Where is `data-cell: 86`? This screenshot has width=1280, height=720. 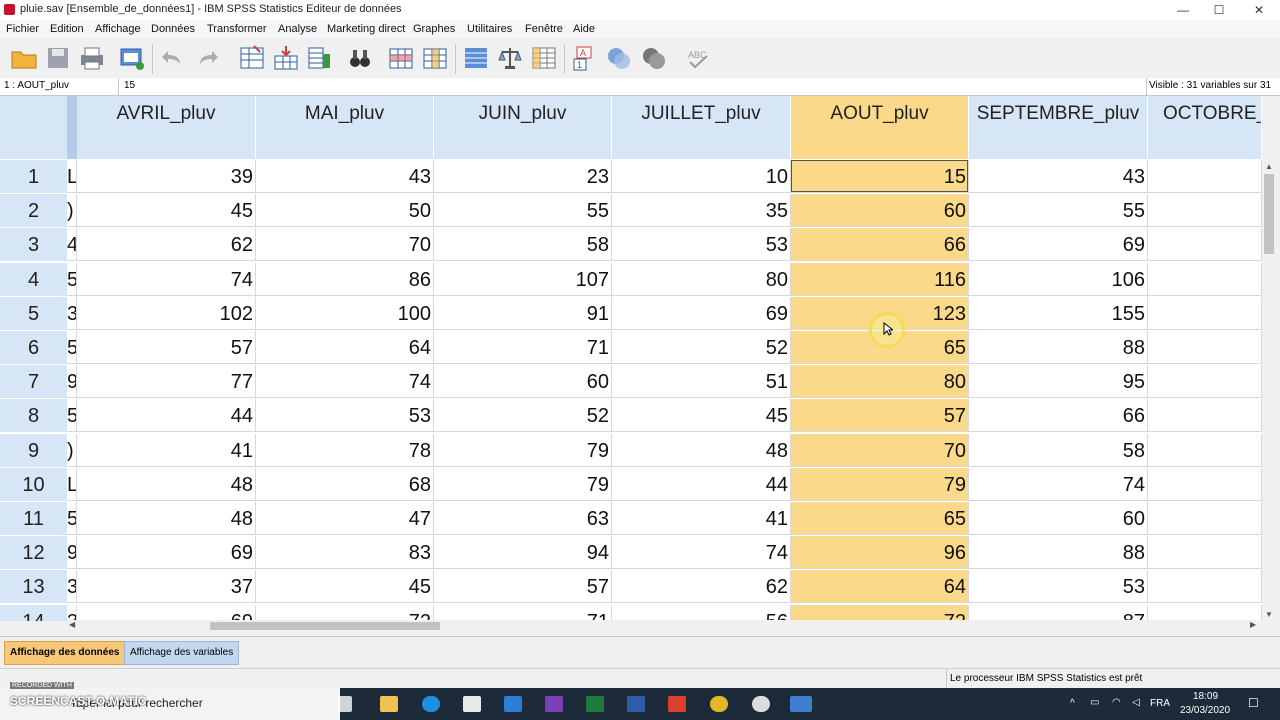
data-cell: 86 is located at coordinates (345, 279).